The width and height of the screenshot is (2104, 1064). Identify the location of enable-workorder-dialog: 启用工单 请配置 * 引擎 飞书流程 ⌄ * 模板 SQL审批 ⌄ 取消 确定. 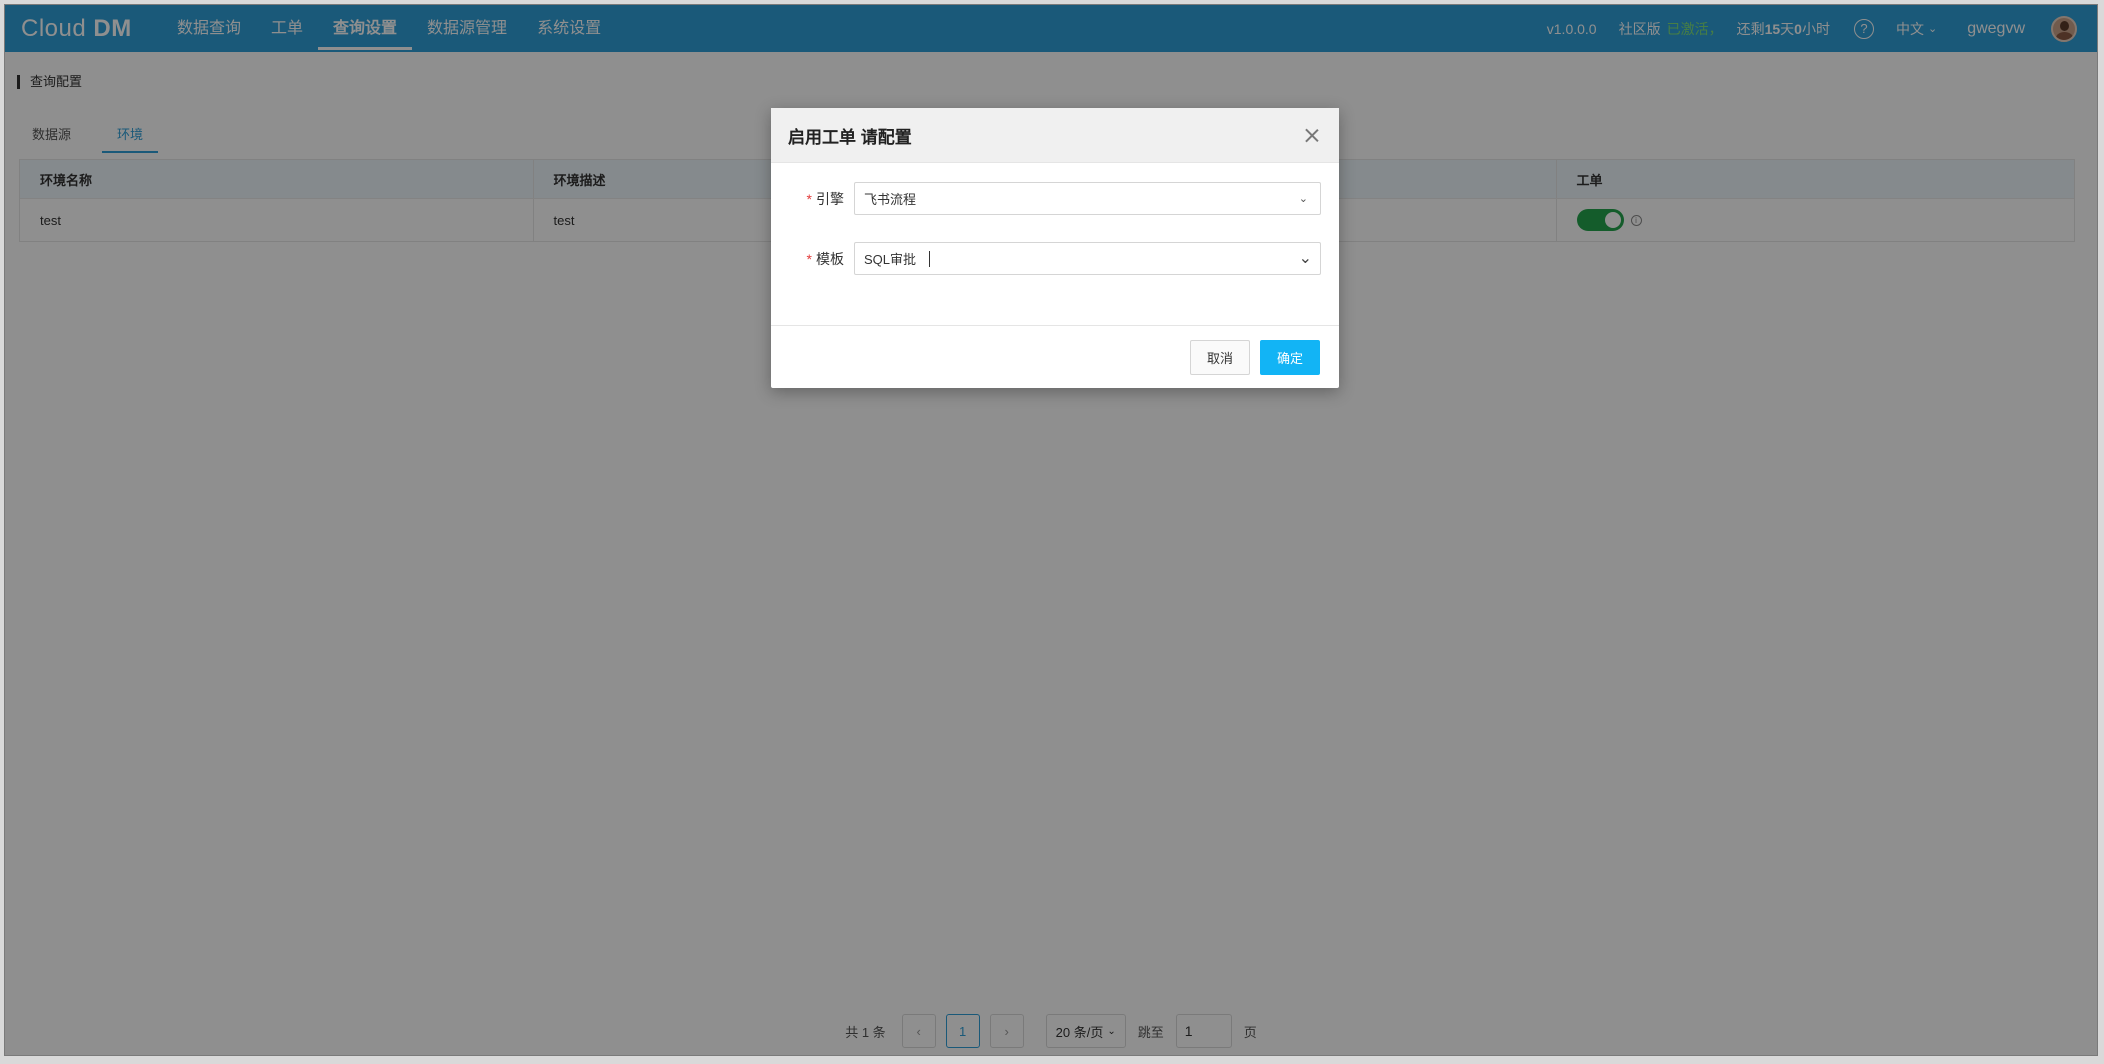
(1055, 248).